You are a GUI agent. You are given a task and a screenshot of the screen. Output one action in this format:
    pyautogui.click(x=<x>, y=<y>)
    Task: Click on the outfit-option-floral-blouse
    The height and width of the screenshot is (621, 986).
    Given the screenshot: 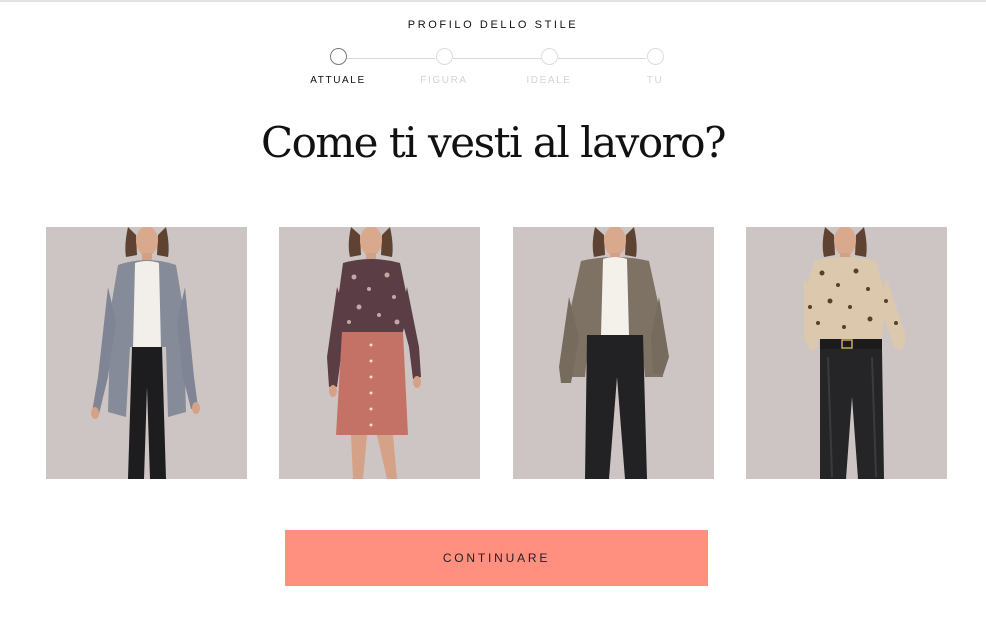 What is the action you would take?
    pyautogui.click(x=379, y=353)
    